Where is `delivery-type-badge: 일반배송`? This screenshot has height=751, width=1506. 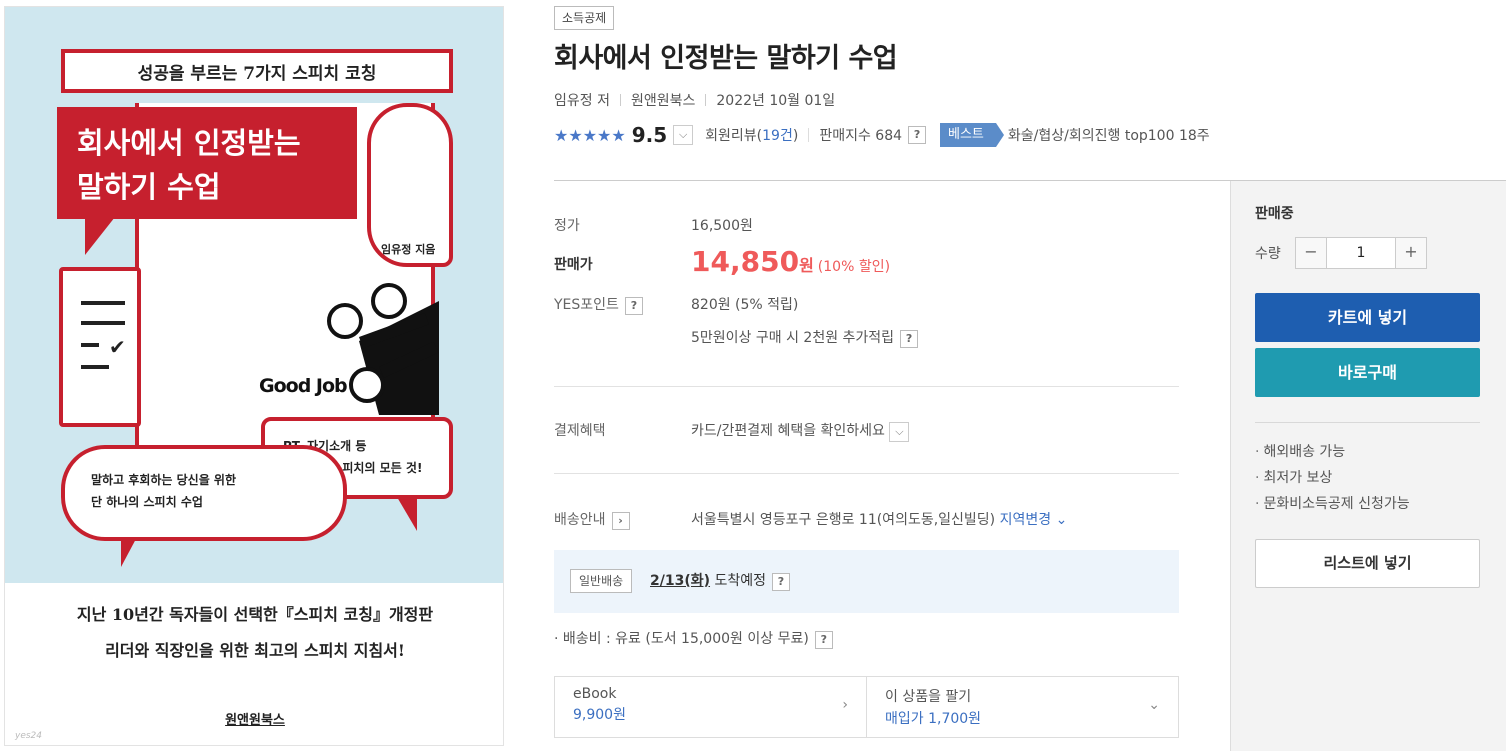
delivery-type-badge: 일반배송 is located at coordinates (601, 581).